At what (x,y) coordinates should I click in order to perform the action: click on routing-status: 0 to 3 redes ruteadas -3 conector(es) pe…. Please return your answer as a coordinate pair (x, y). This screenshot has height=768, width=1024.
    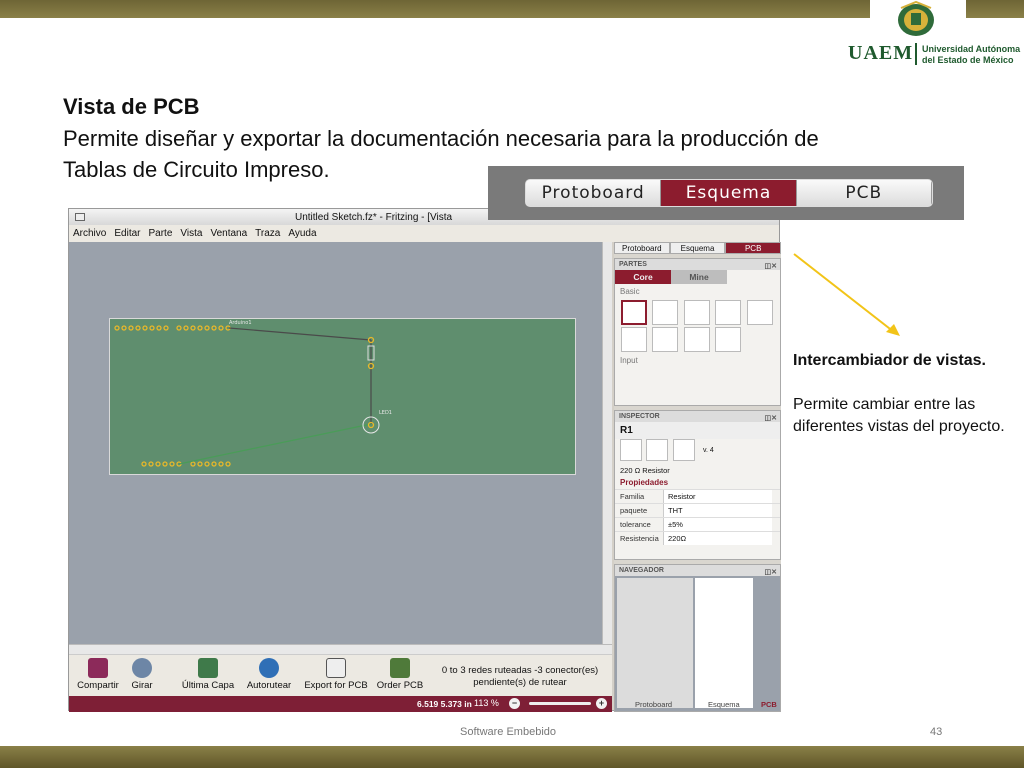
    Looking at the image, I should click on (520, 676).